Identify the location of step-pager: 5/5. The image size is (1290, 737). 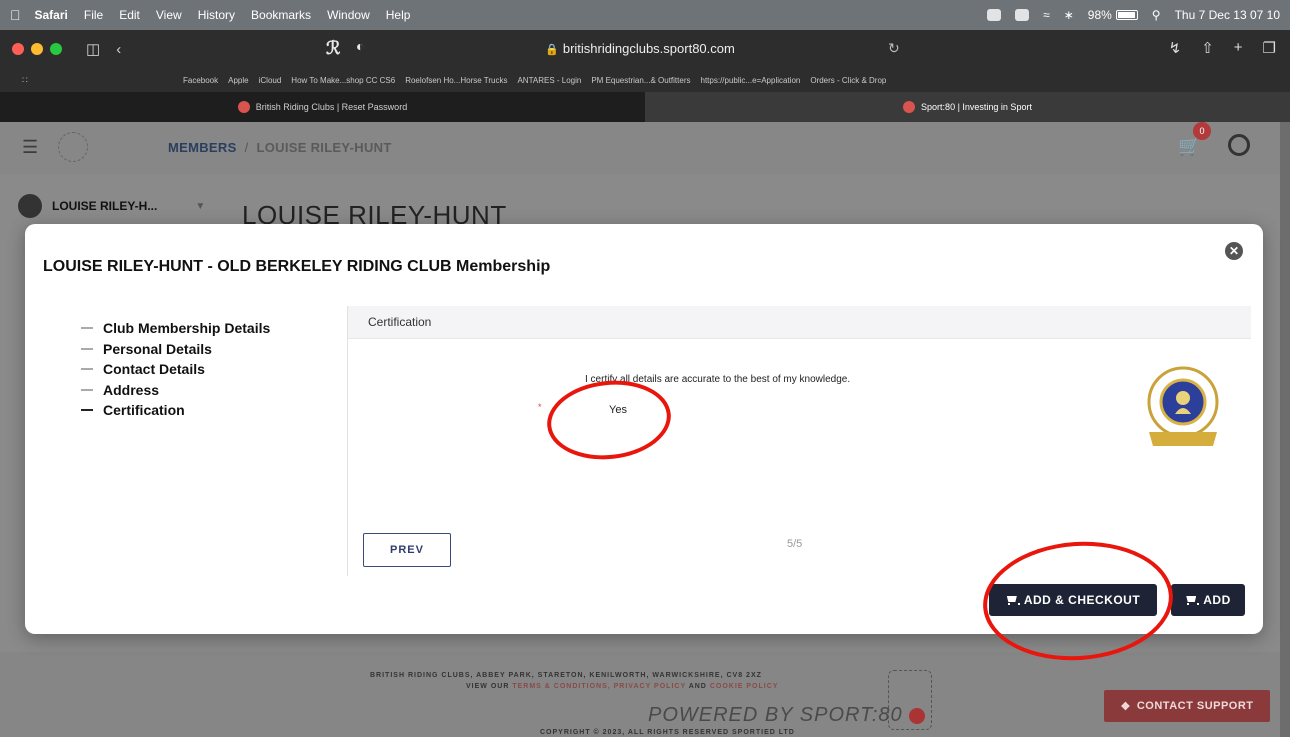
(795, 544).